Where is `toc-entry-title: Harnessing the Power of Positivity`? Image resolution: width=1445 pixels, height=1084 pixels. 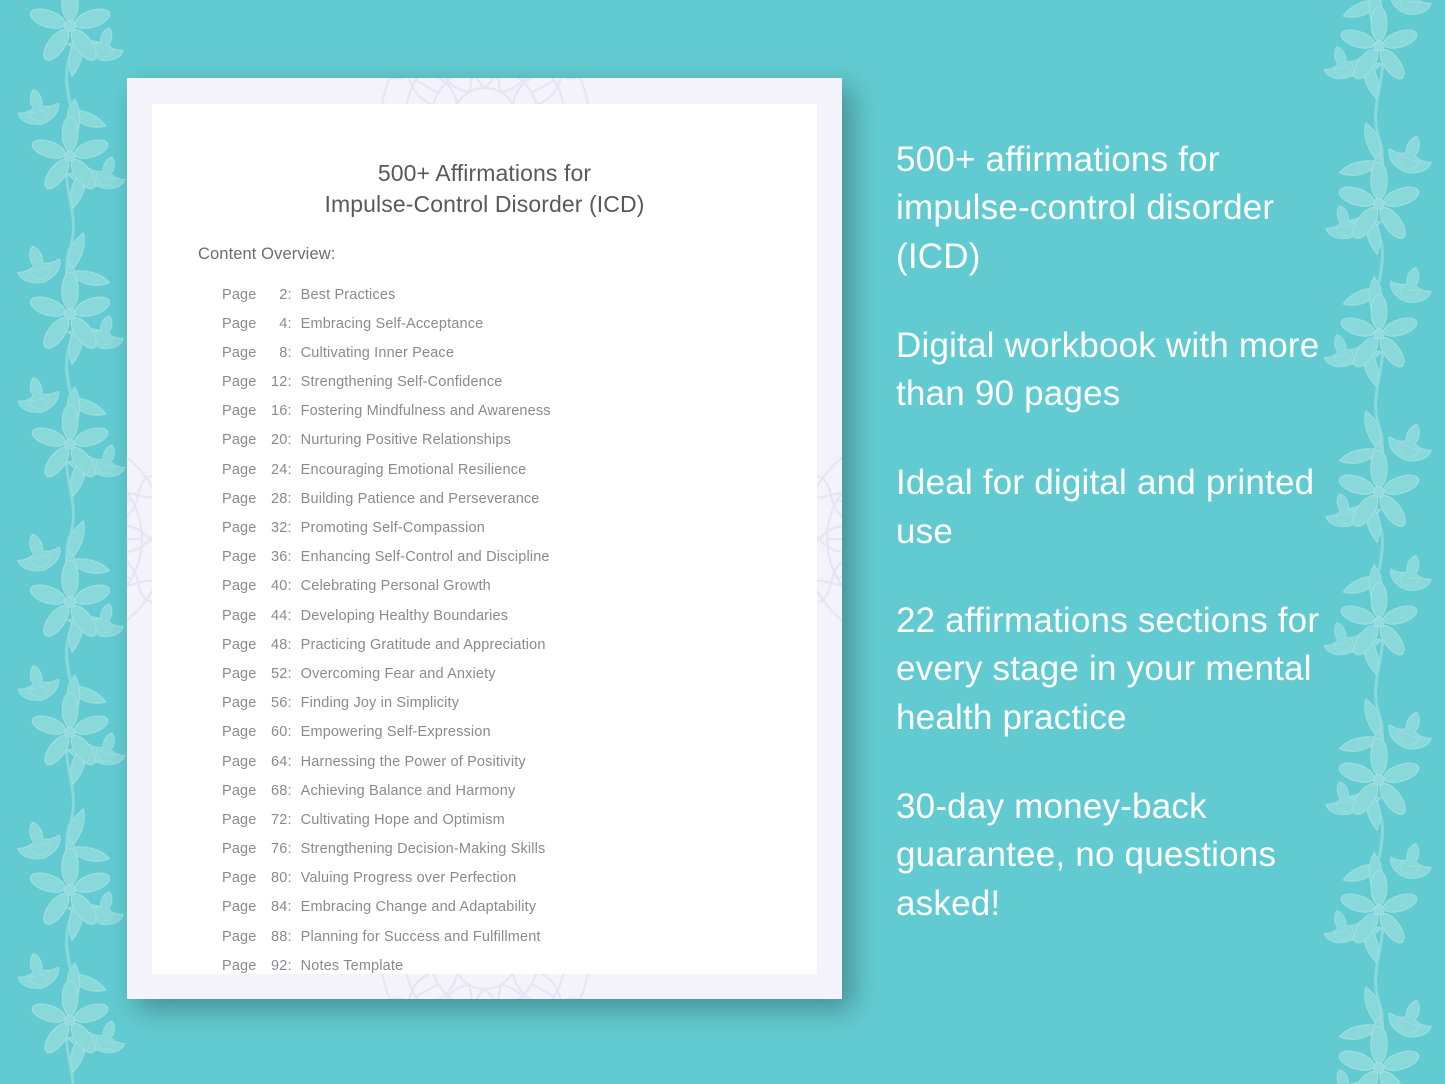
toc-entry-title: Harnessing the Power of Positivity is located at coordinates (413, 761).